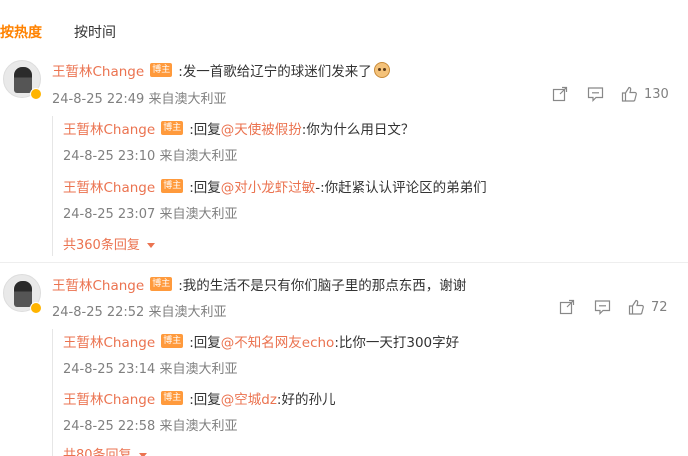 The width and height of the screenshot is (688, 456). I want to click on reply-mention: @空城dz, so click(249, 398).